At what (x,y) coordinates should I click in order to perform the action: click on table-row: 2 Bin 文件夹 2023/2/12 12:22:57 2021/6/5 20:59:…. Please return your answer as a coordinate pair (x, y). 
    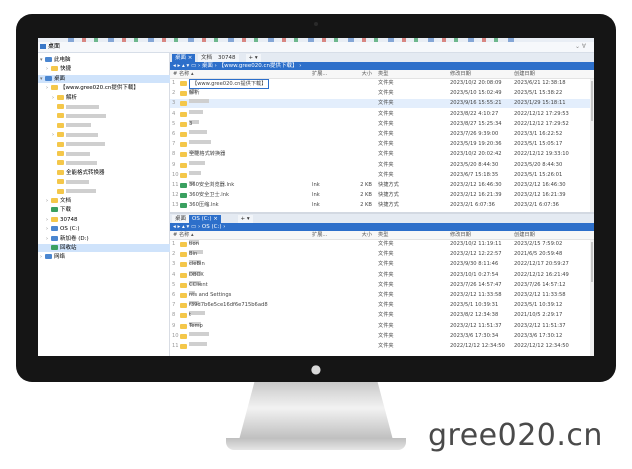
    Looking at the image, I should click on (382, 254).